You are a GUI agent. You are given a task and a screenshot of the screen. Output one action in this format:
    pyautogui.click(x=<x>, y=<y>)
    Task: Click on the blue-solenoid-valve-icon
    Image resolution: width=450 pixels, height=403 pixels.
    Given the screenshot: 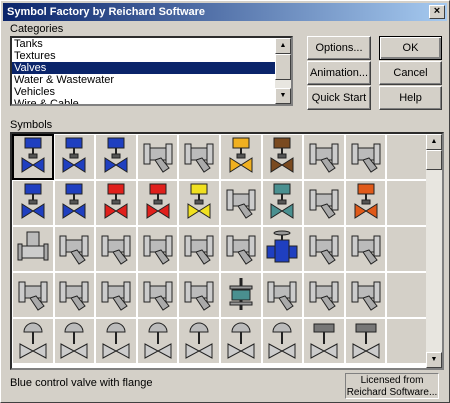 What is the action you would take?
    pyautogui.click(x=33, y=203)
    